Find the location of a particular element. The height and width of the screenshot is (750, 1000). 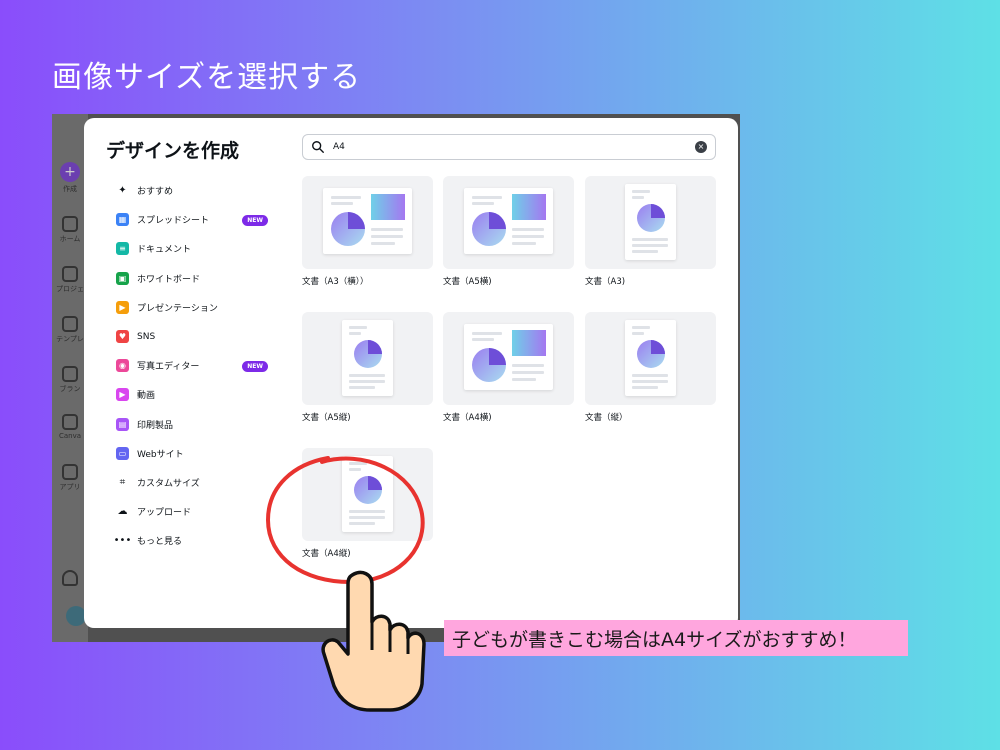

design-result-card: 文書（A4横) is located at coordinates (508, 367).